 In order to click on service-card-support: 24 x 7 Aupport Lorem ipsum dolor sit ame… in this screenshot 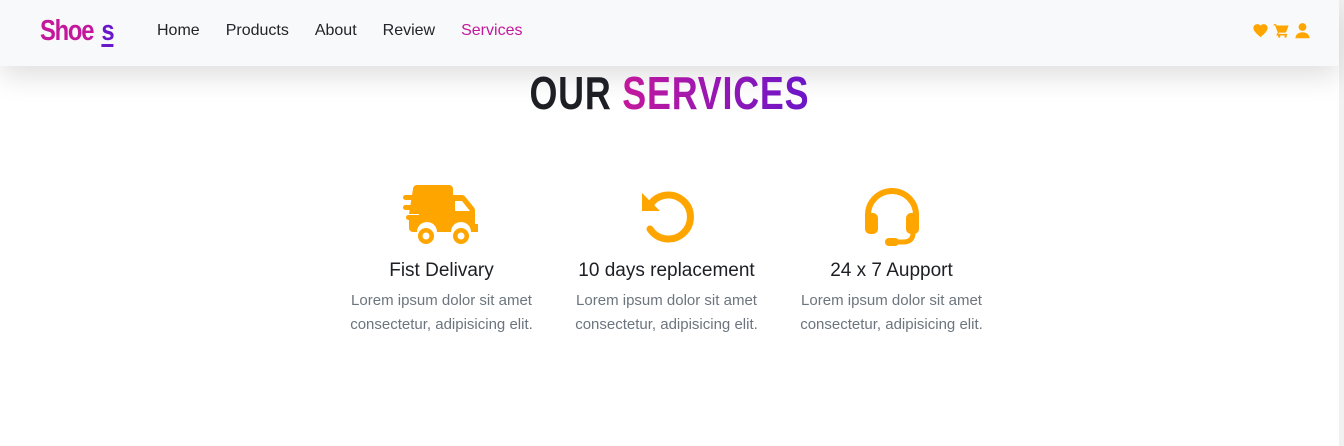, I will do `click(891, 260)`.